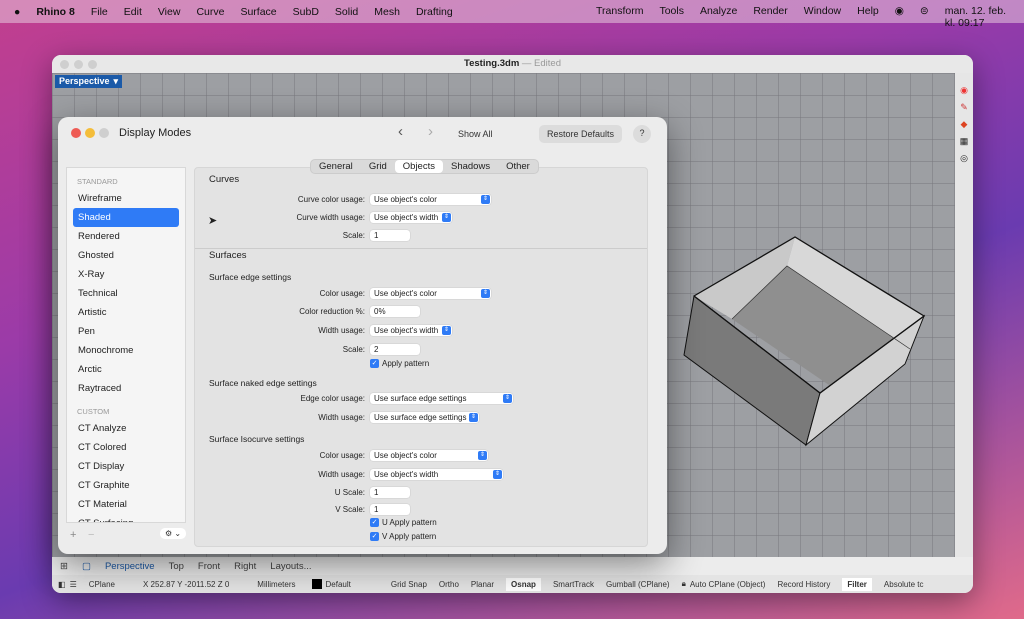 This screenshot has width=1024, height=619. Describe the element at coordinates (436, 474) in the screenshot. I see `iso-width-select: Use object's width ⇕` at that location.